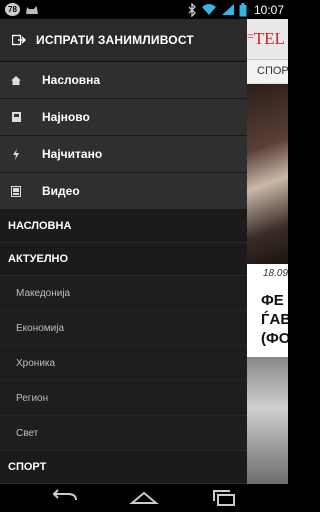  I want to click on article-title-line: ФЕ, so click(272, 300).